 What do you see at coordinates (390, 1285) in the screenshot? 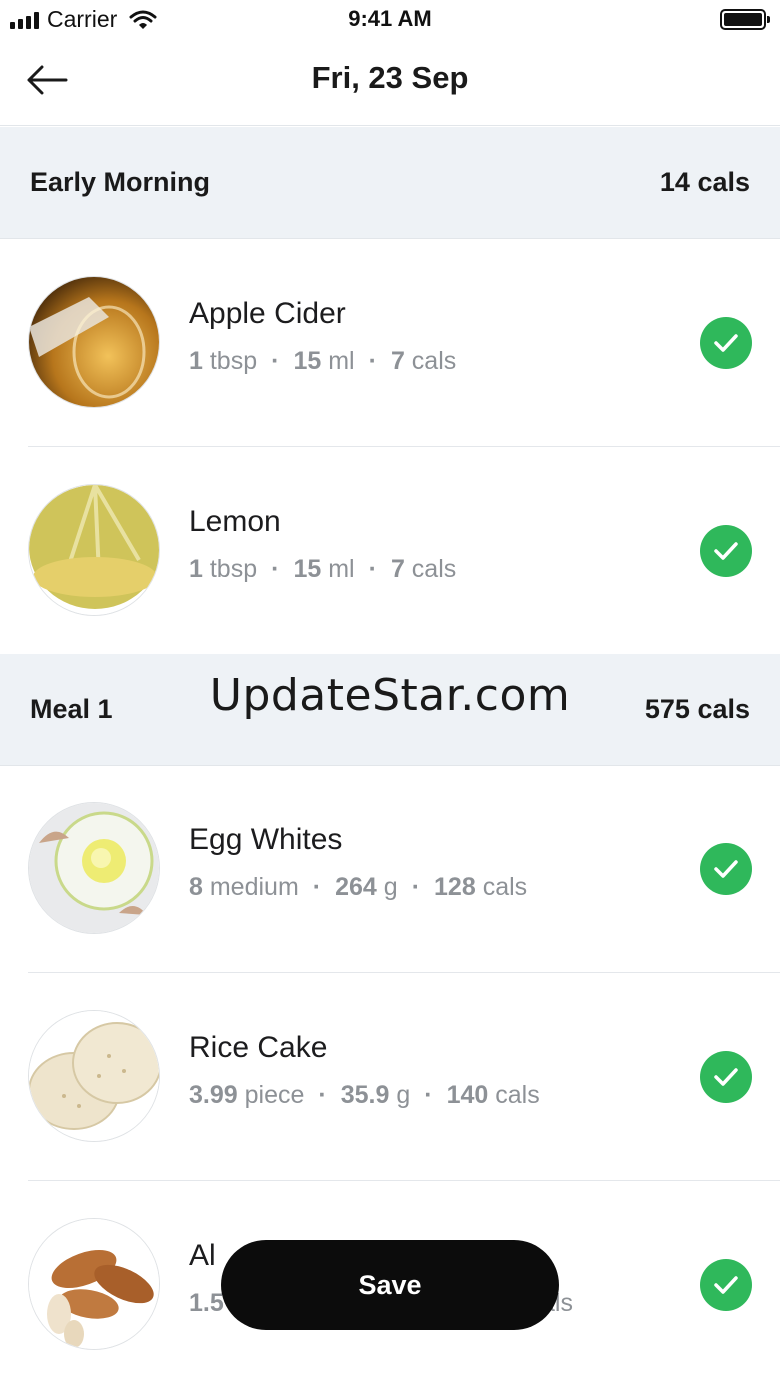
I see `save-button: Save` at bounding box center [390, 1285].